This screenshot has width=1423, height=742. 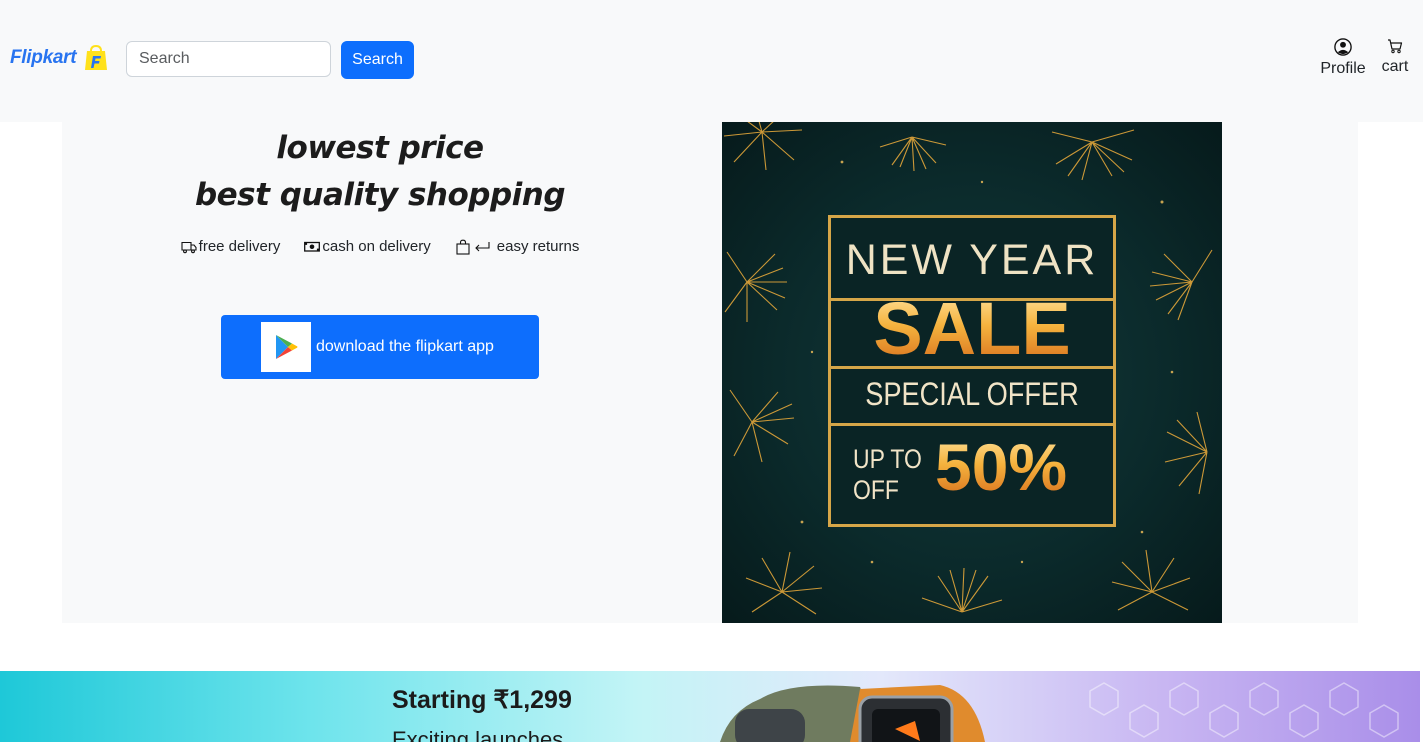 I want to click on feature-cash-on-delivery: cash on delivery, so click(x=367, y=246).